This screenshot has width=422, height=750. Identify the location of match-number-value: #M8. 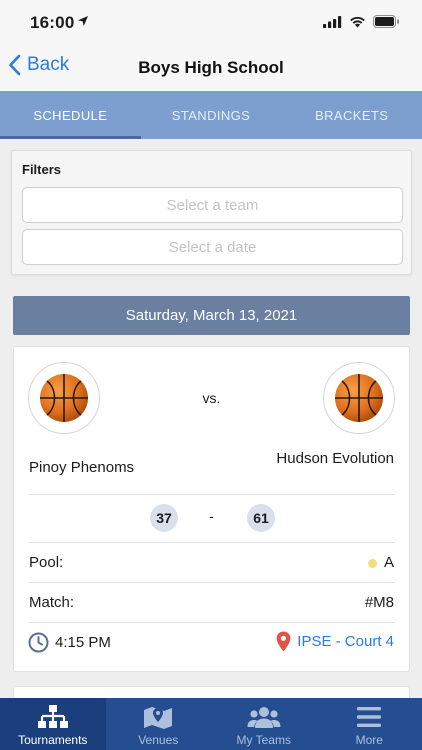
(379, 602).